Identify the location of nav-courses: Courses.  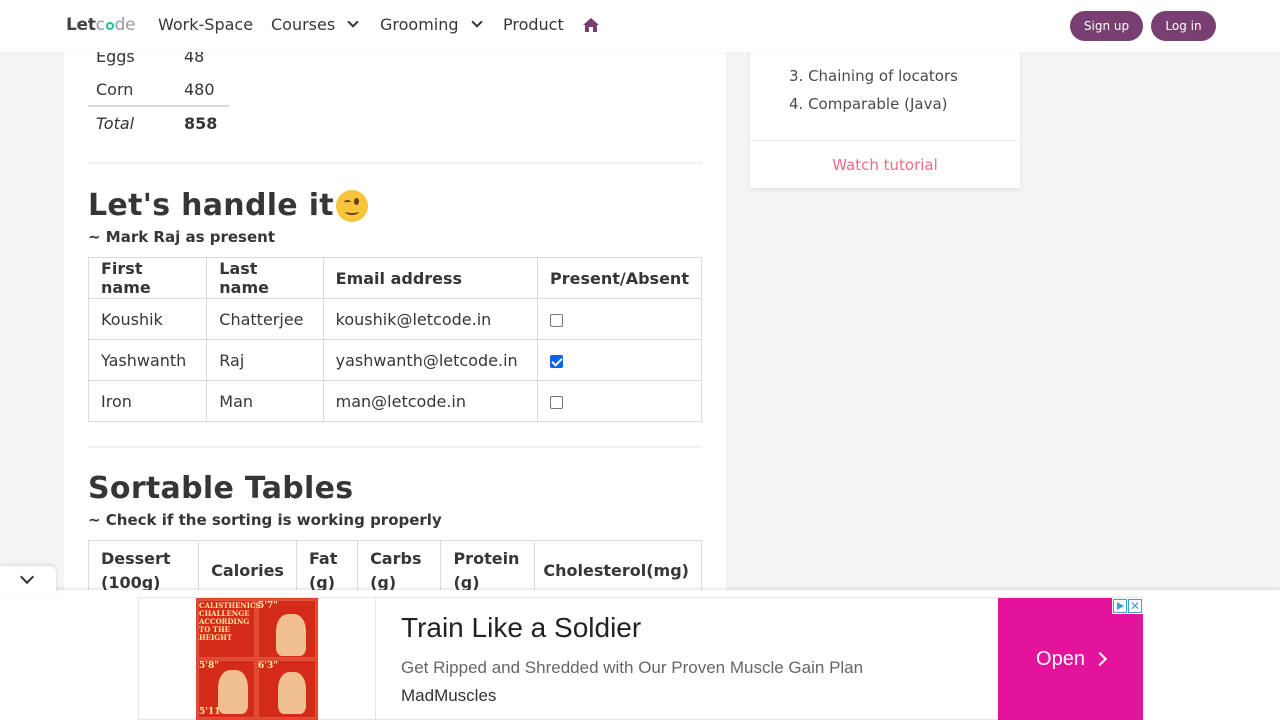
(315, 24).